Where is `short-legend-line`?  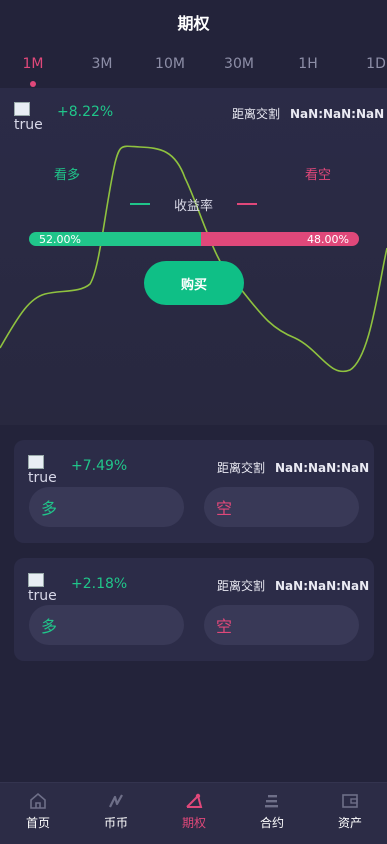
short-legend-line is located at coordinates (247, 204).